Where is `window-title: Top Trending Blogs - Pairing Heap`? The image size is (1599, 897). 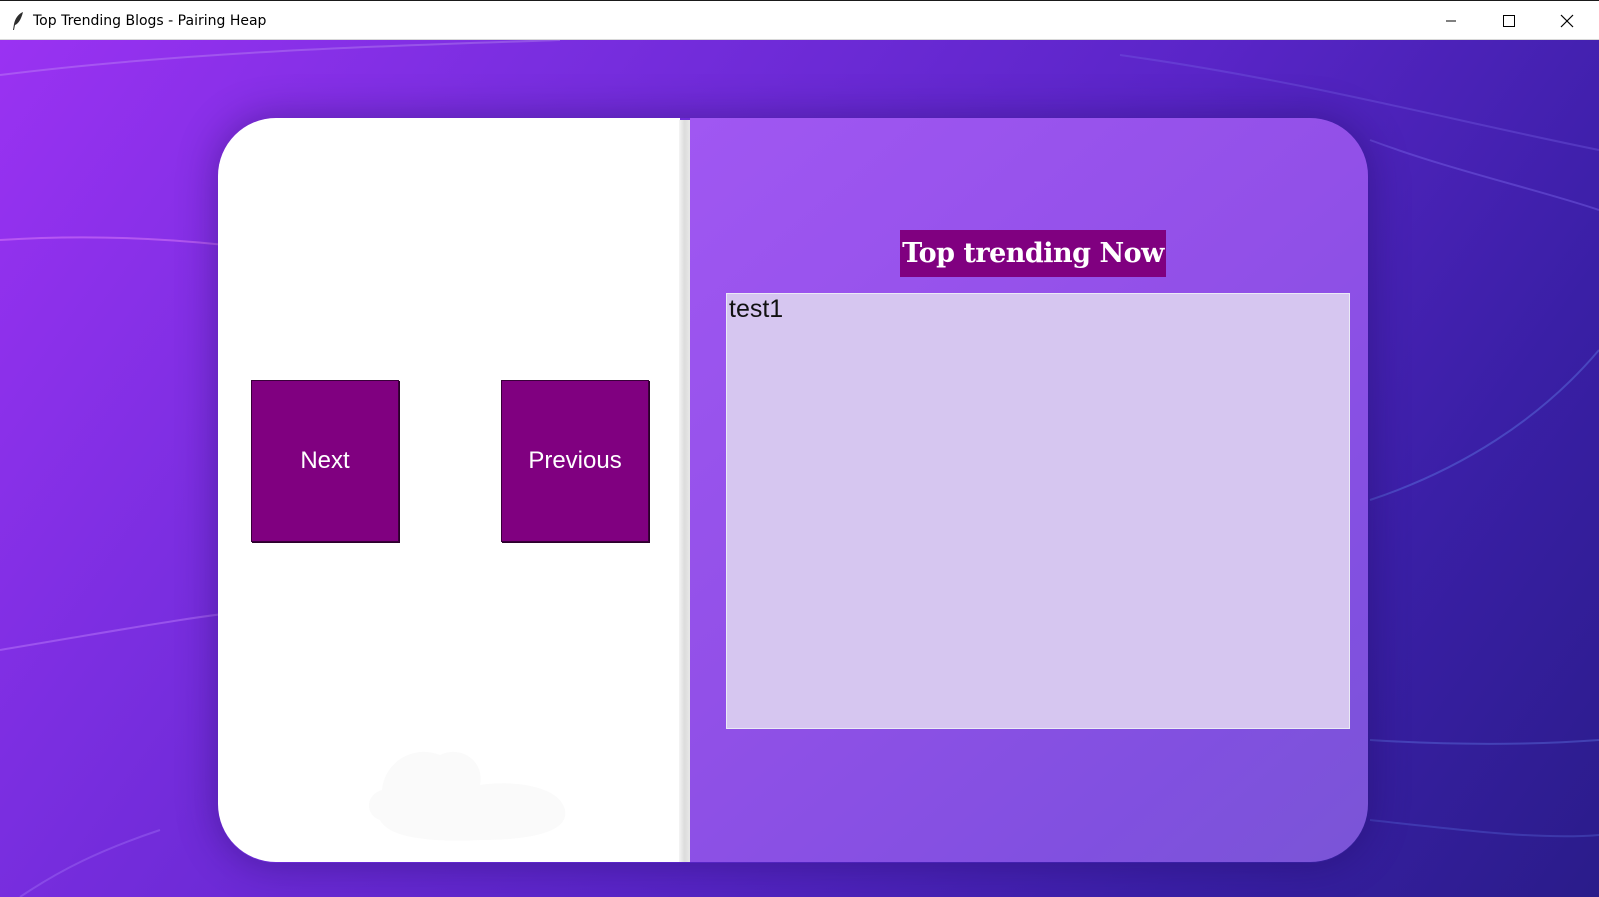 window-title: Top Trending Blogs - Pairing Heap is located at coordinates (150, 21).